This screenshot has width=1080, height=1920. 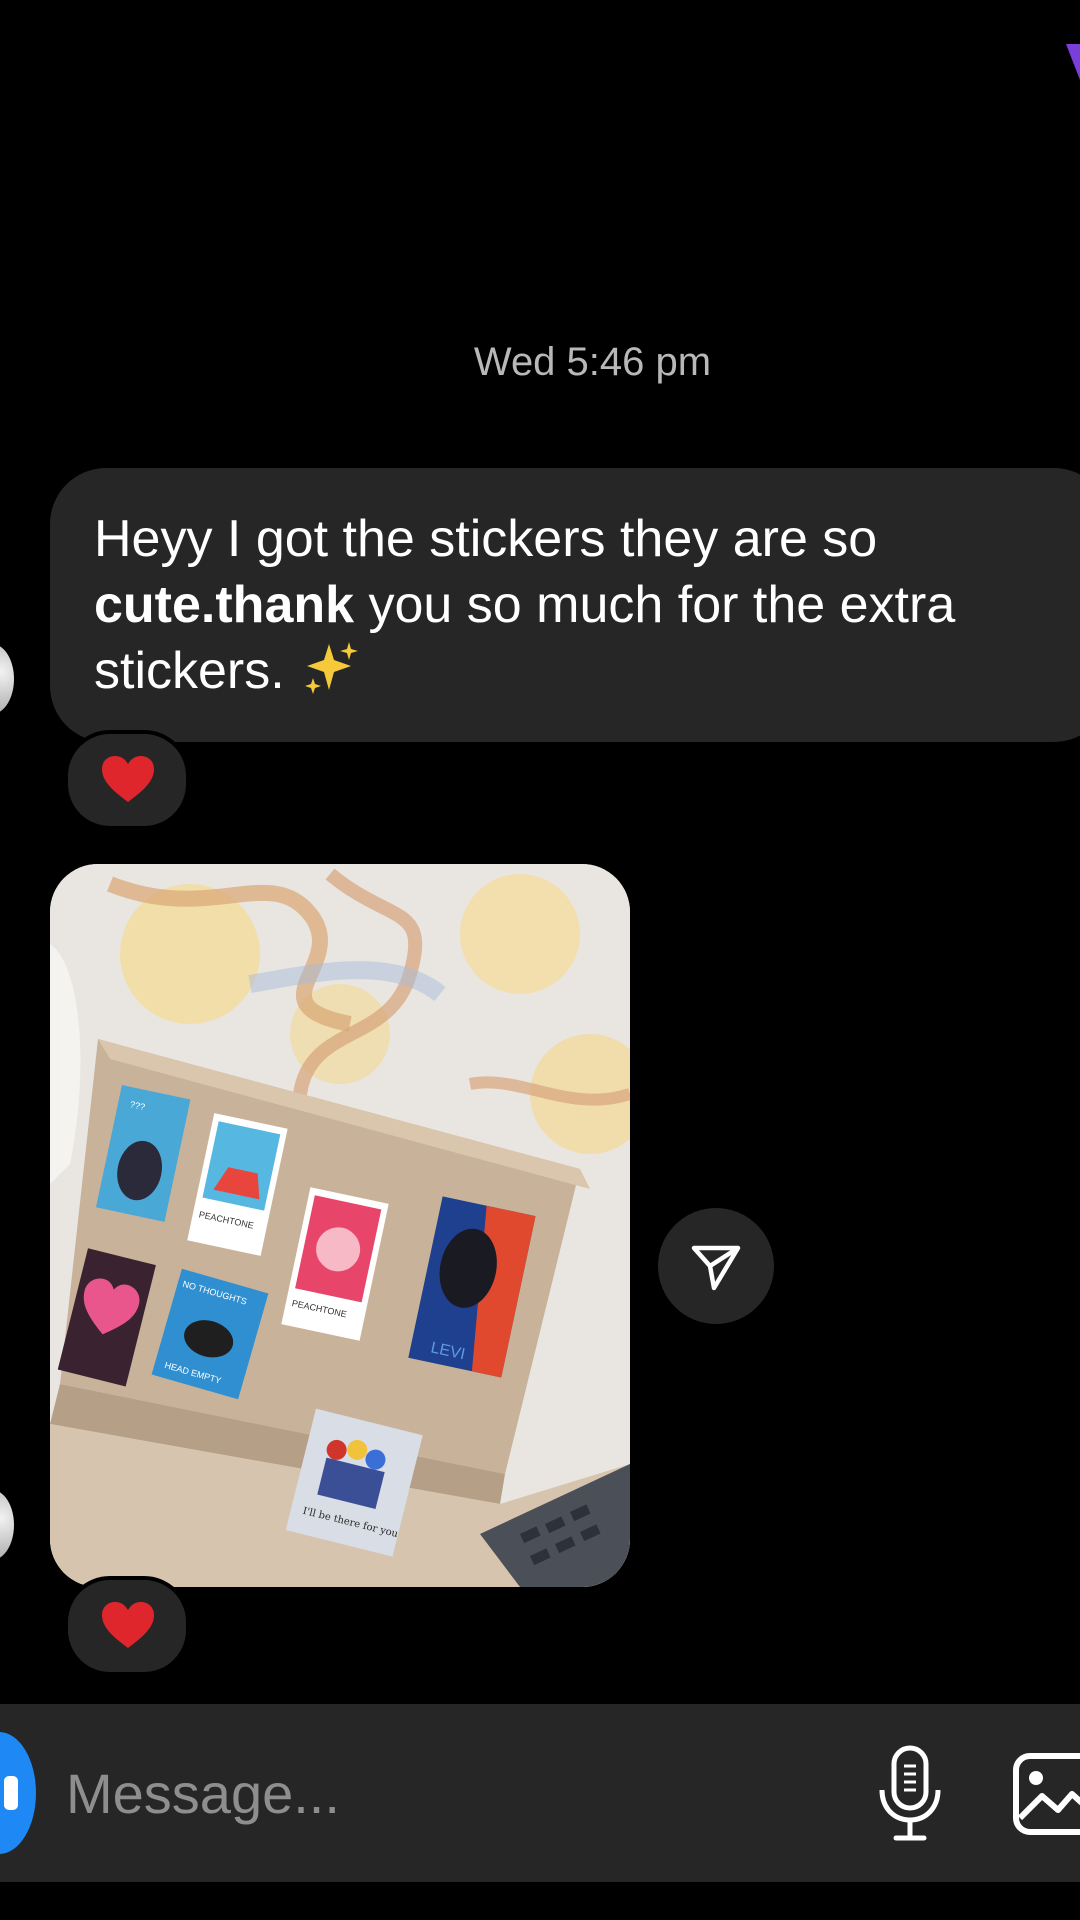 I want to click on gallery-button, so click(x=1046, y=1794).